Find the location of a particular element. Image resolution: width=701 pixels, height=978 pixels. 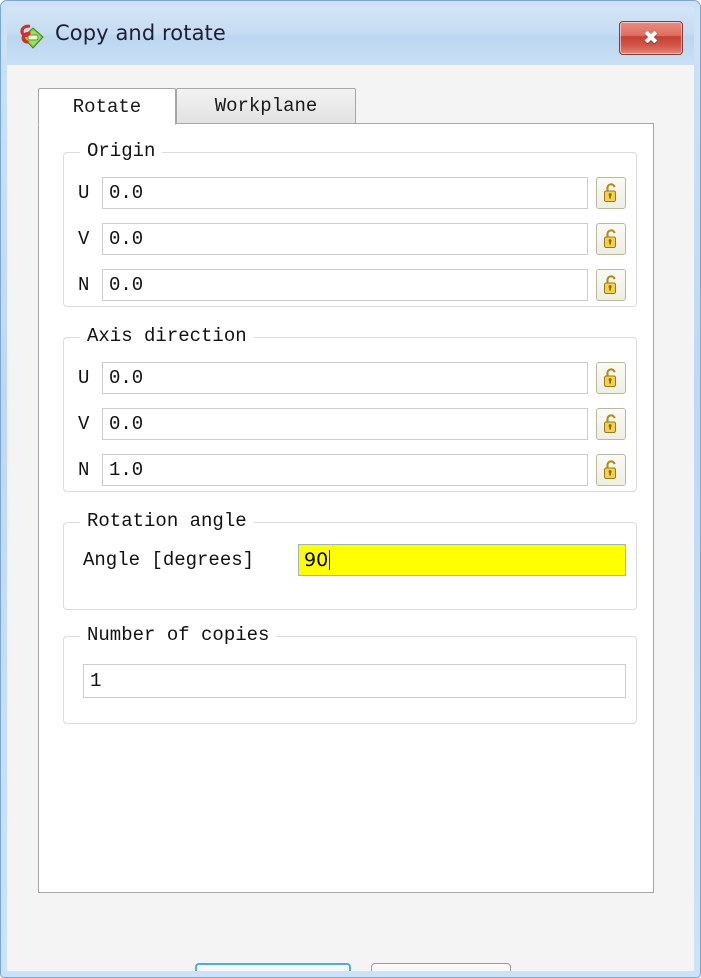

tab-strip: Rotate Workplane is located at coordinates (346, 106).